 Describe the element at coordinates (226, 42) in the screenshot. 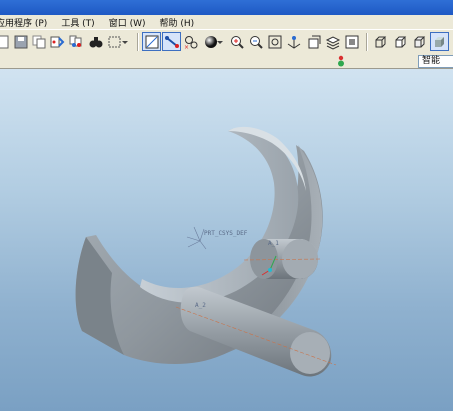

I see `main-toolbar: ×` at that location.